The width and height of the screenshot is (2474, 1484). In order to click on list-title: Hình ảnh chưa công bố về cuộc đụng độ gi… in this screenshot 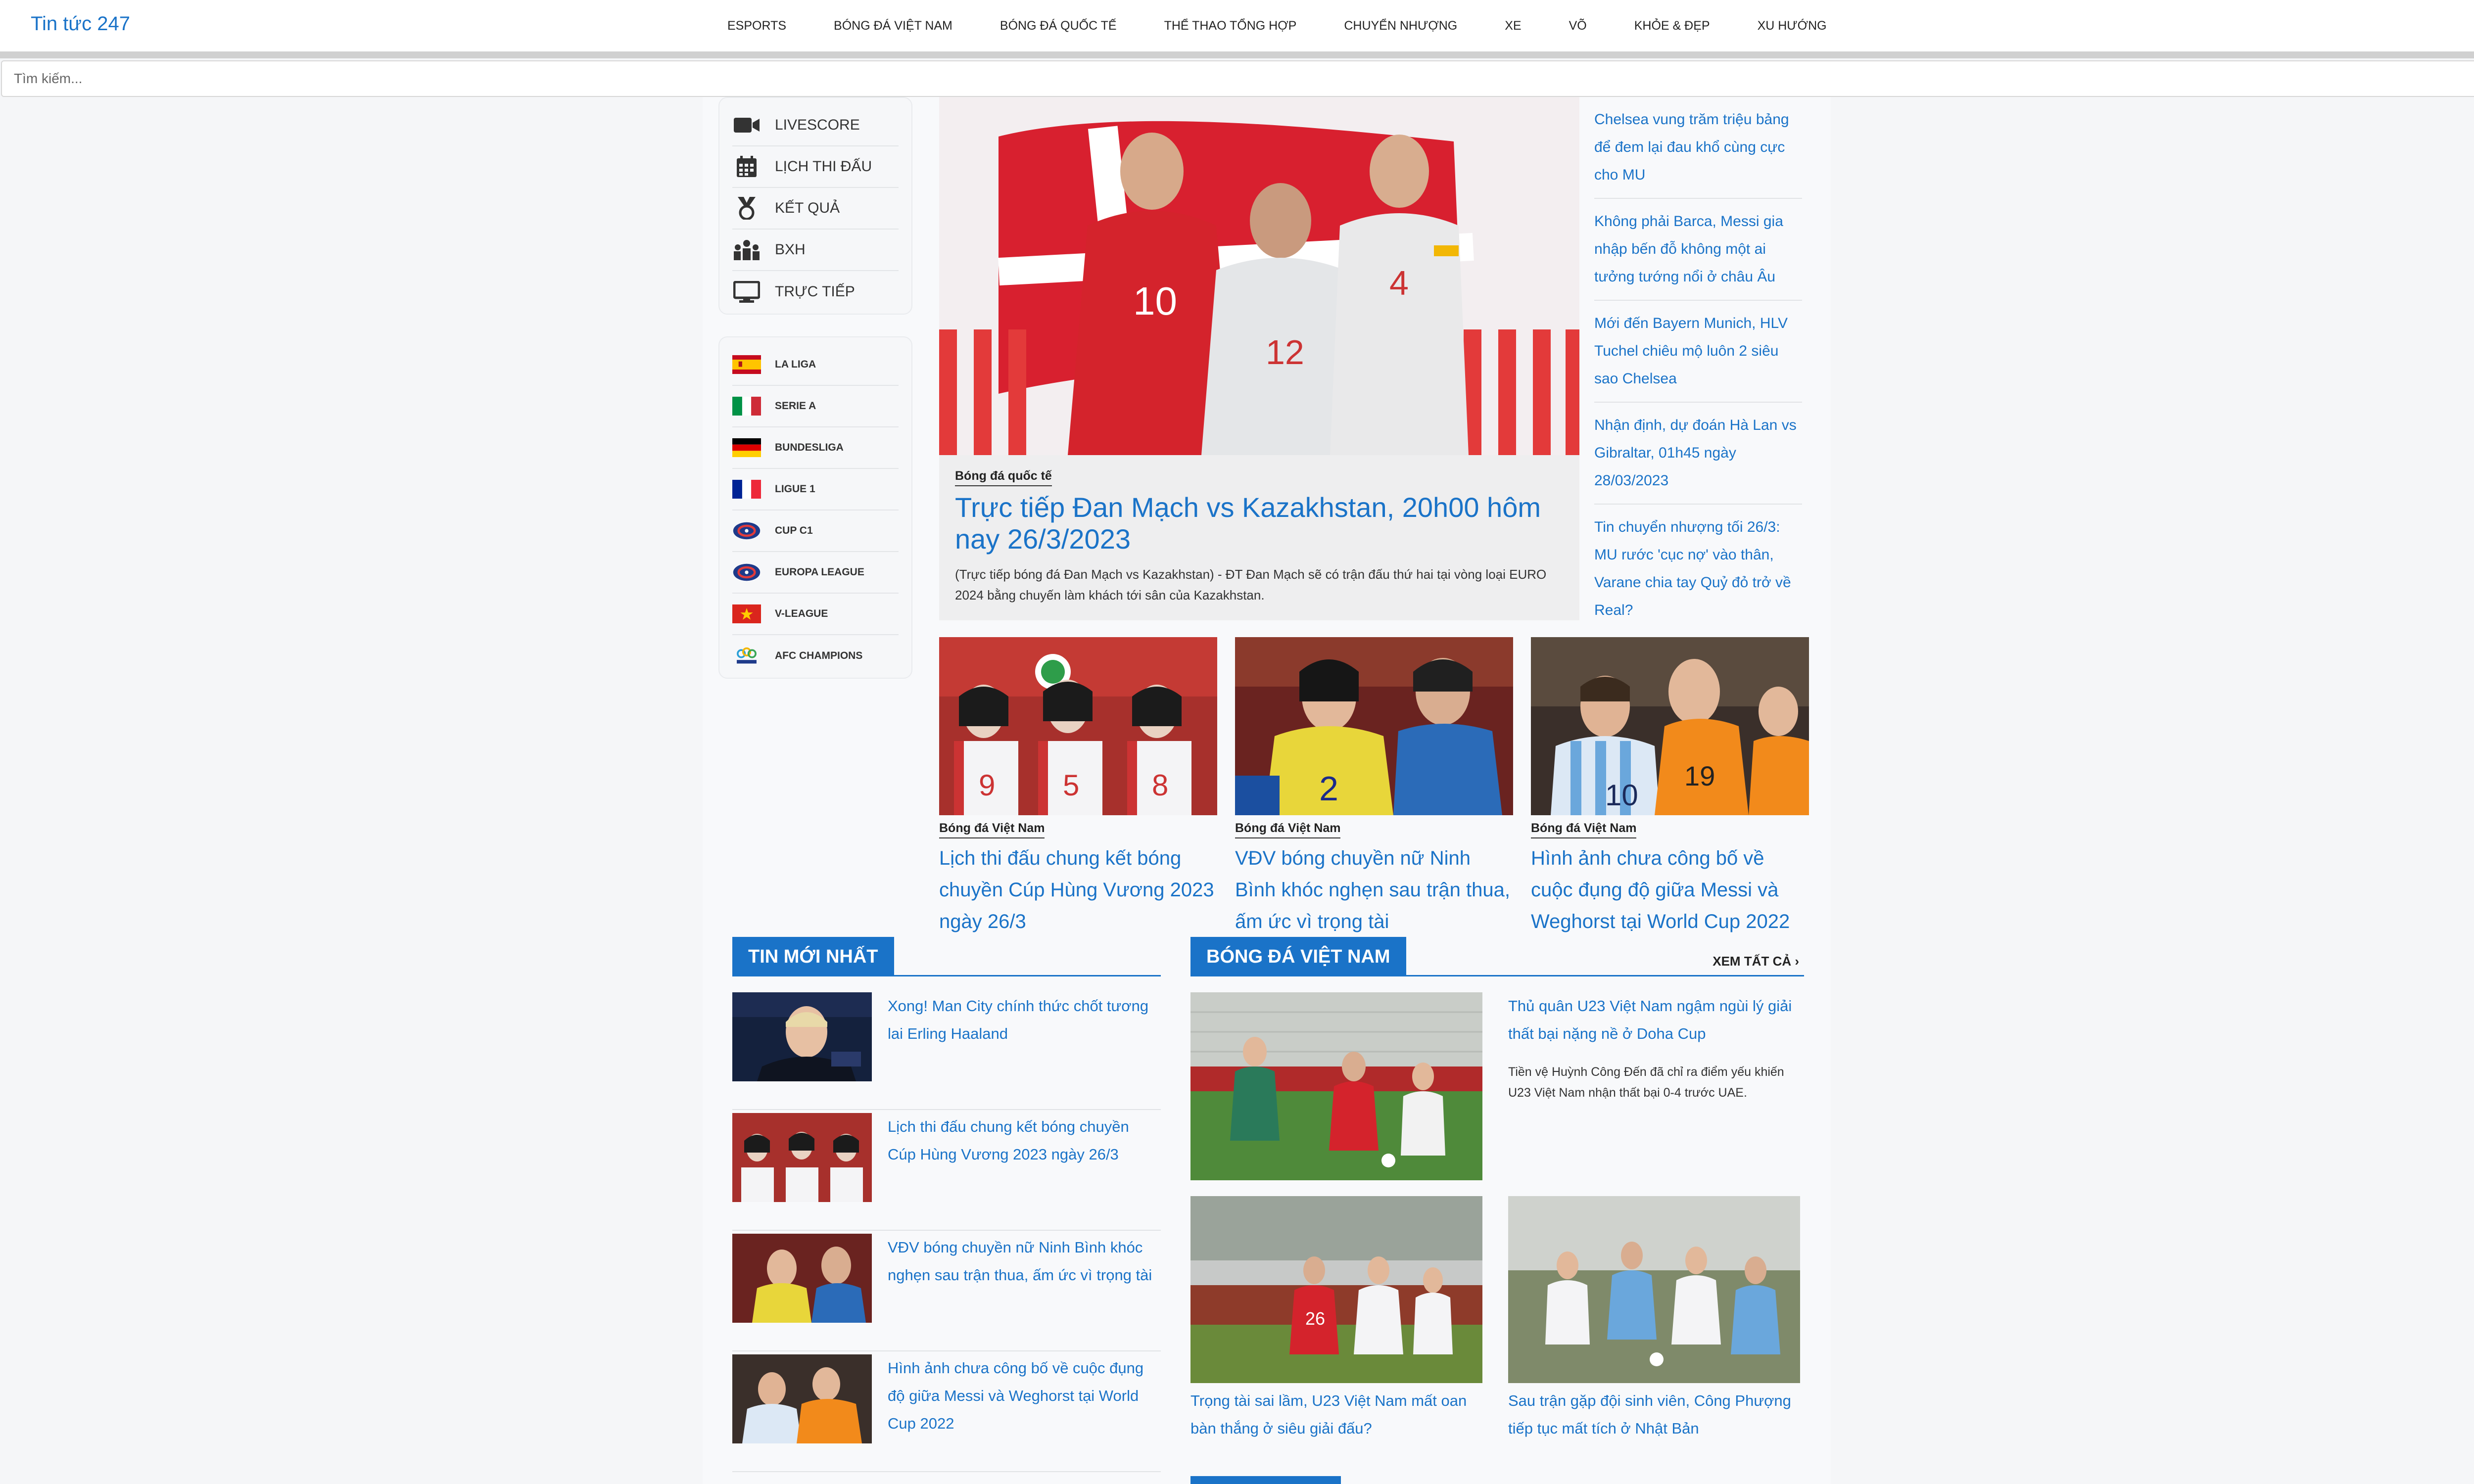, I will do `click(1025, 1412)`.